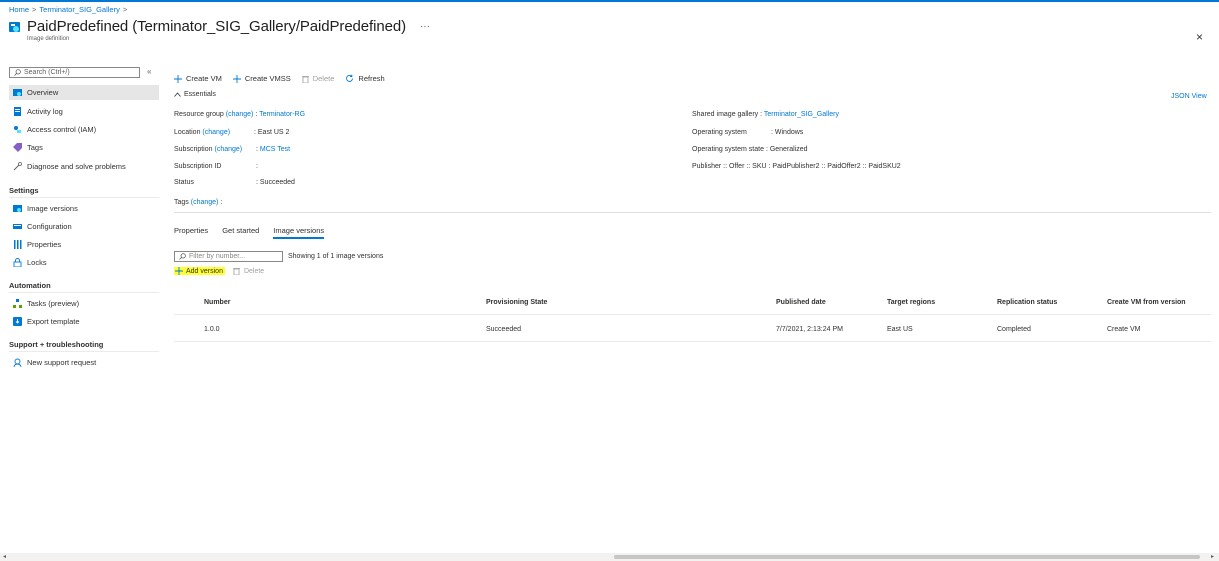 The height and width of the screenshot is (561, 1219). Describe the element at coordinates (516, 302) in the screenshot. I see `column-header-provisioning-state: Provisioning State` at that location.